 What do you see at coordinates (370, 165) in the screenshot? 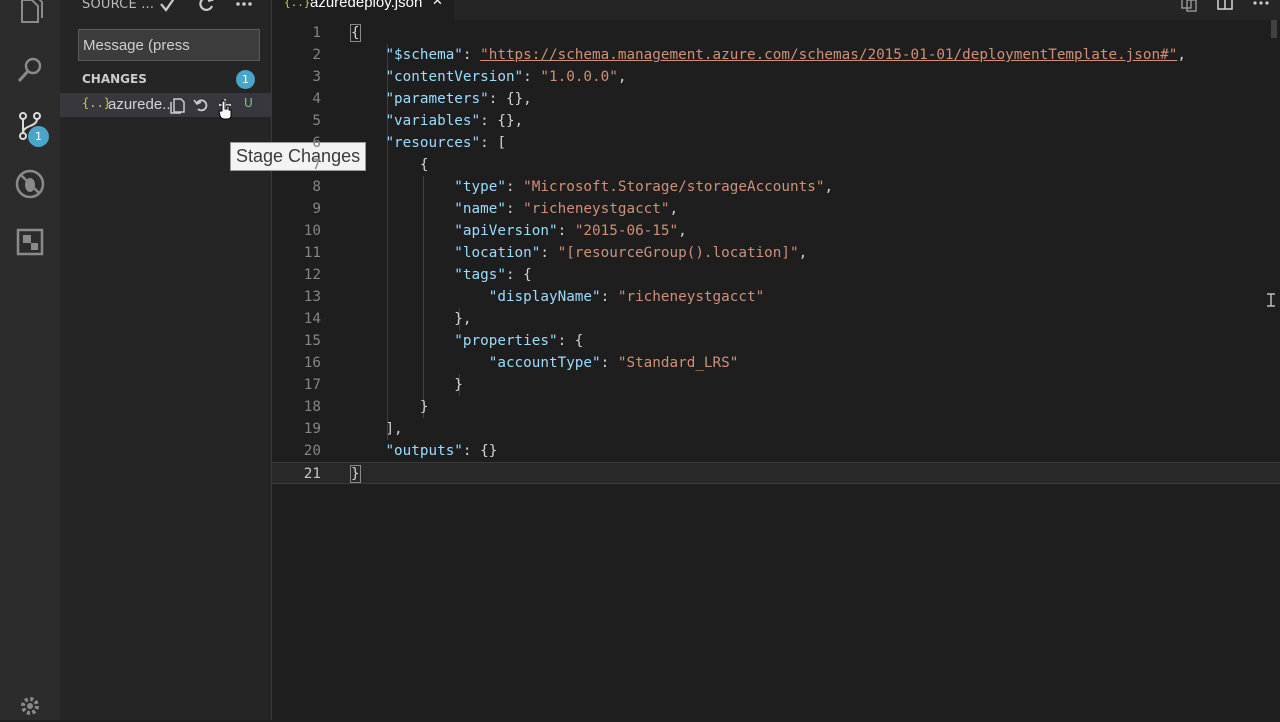
I see `code-line: 7 {` at bounding box center [370, 165].